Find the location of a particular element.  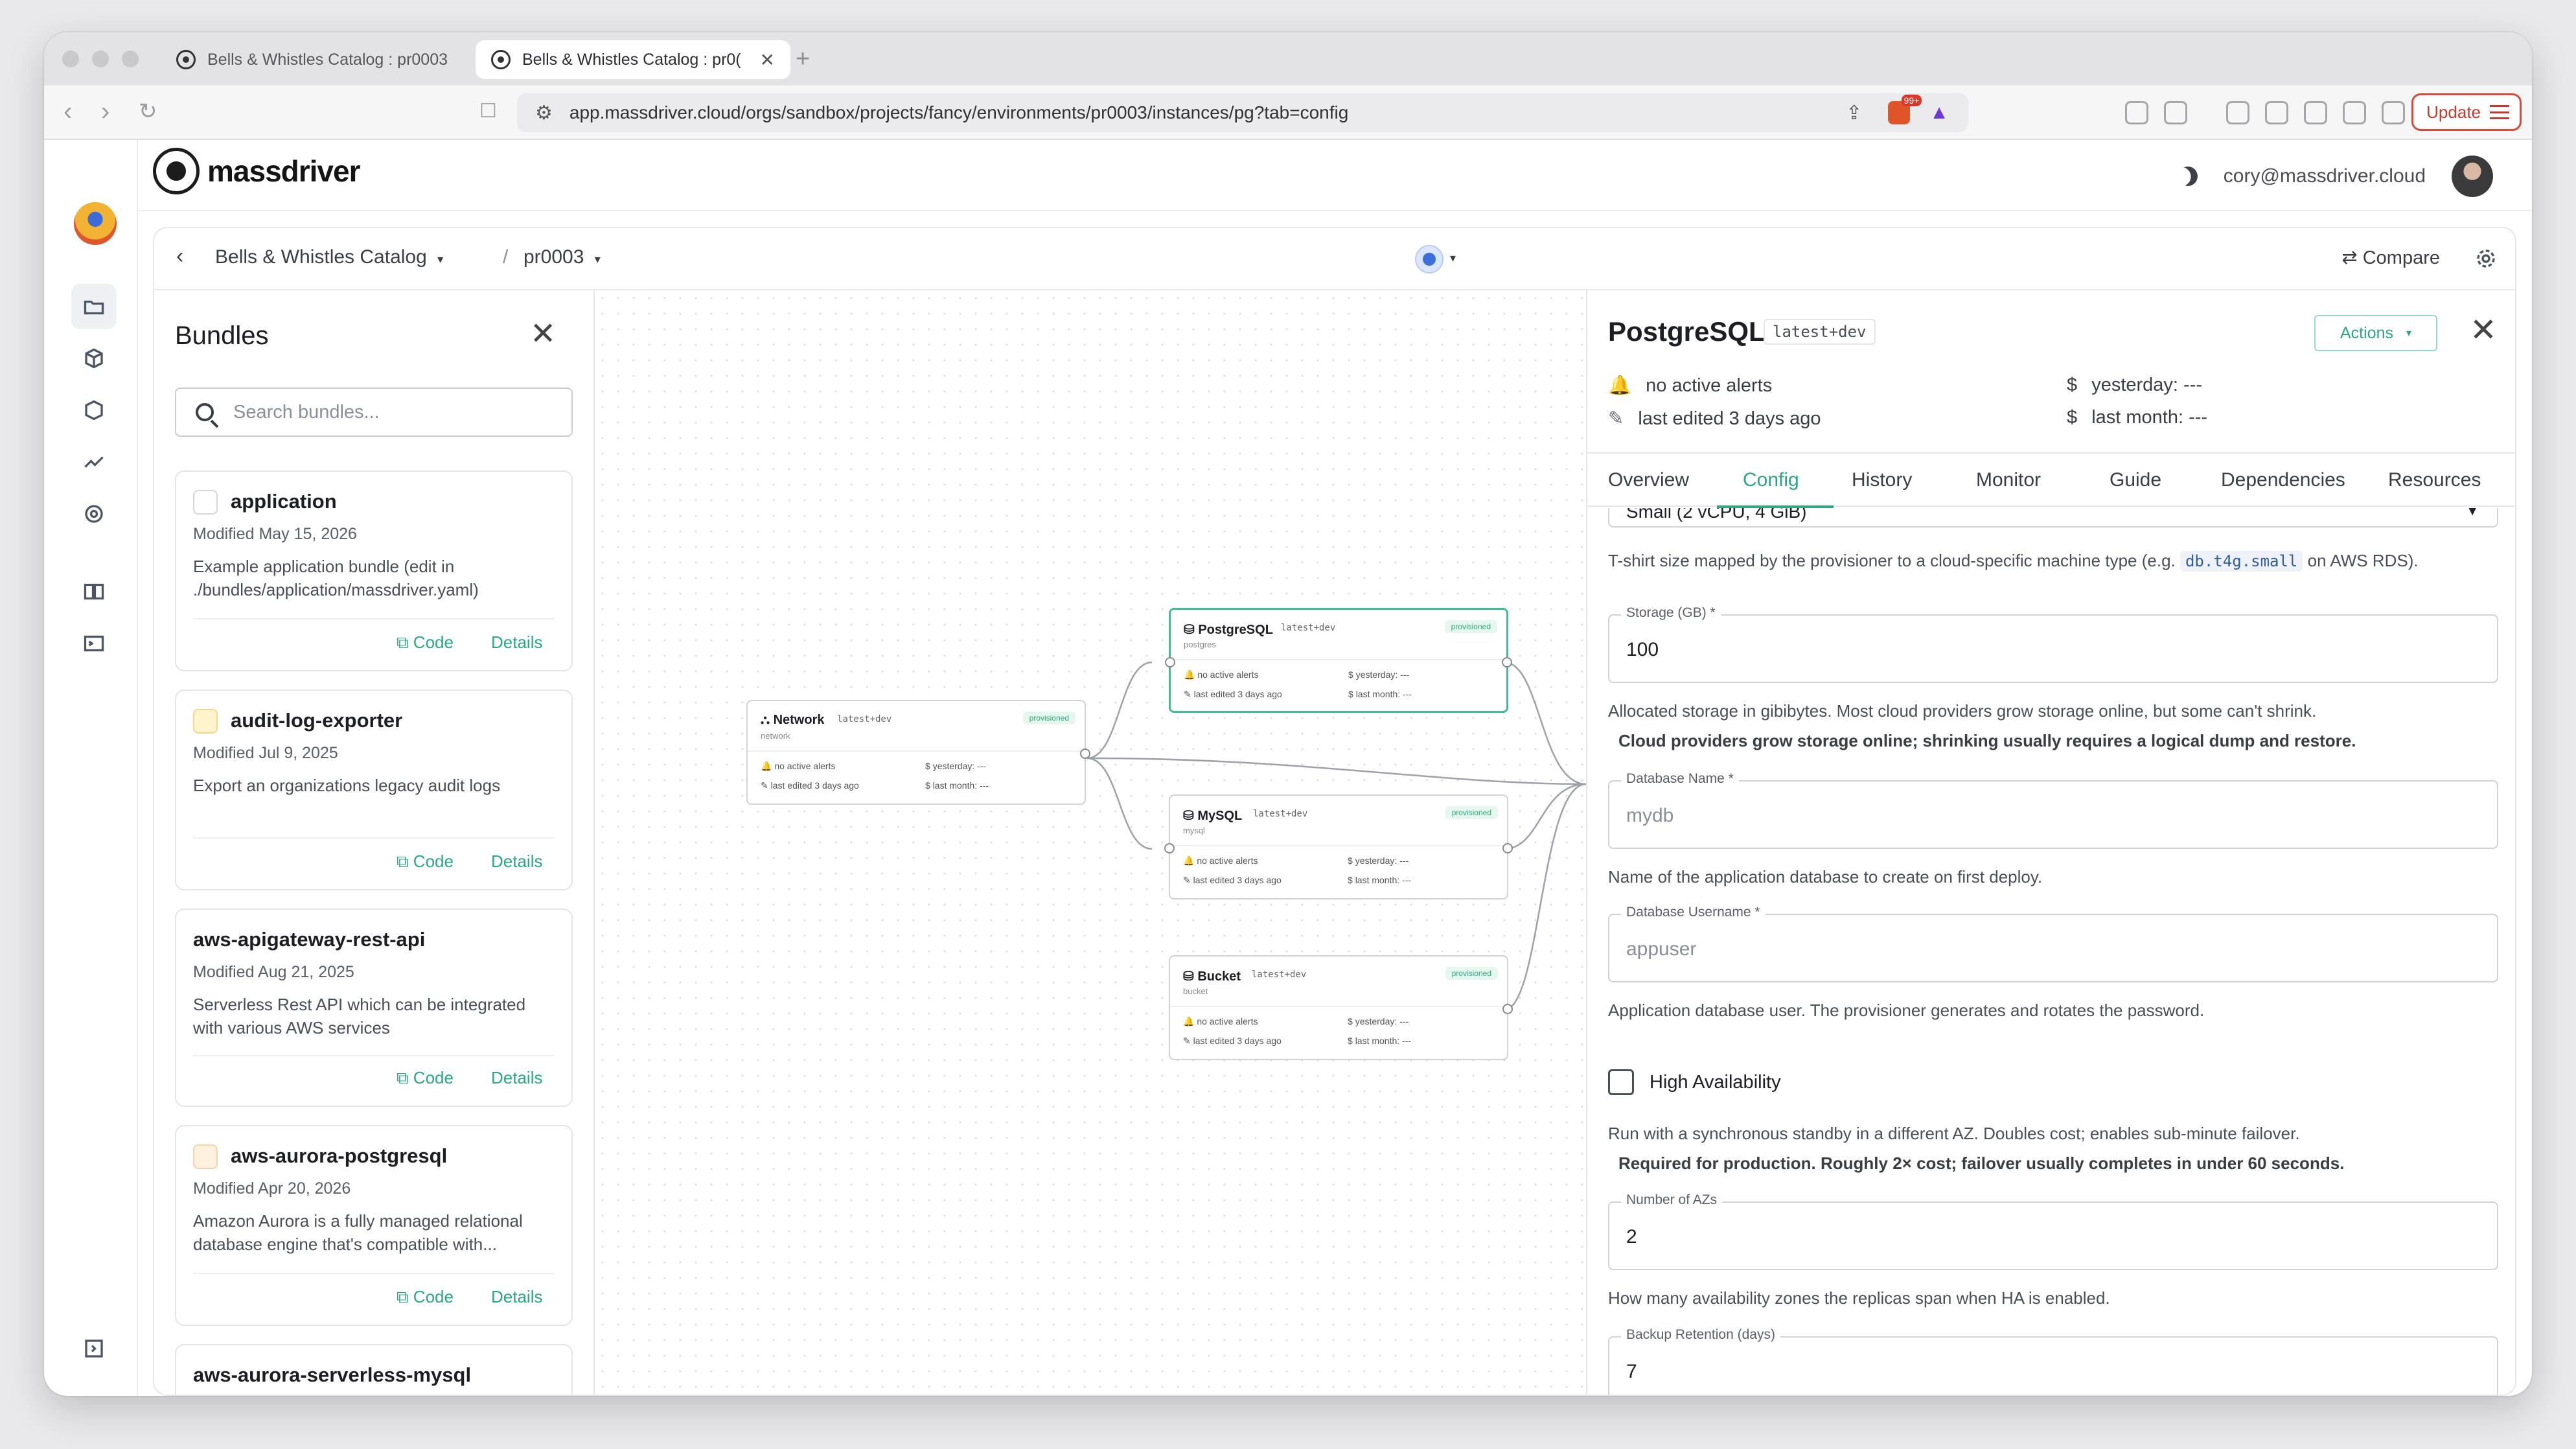

bundle-card: aws-aurora-serverless-mysql is located at coordinates (374, 1369).